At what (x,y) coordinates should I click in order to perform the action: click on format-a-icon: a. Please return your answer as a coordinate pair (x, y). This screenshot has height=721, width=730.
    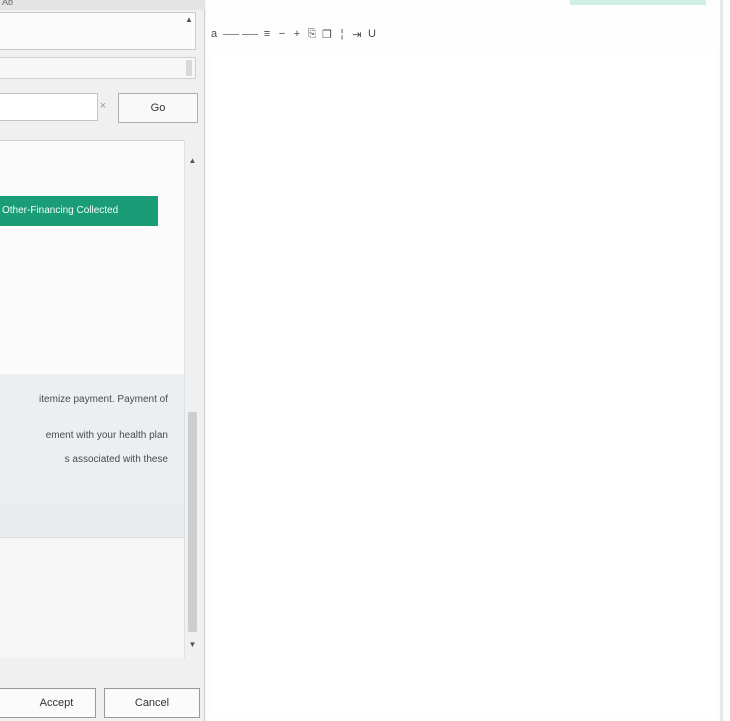
    Looking at the image, I should click on (214, 34).